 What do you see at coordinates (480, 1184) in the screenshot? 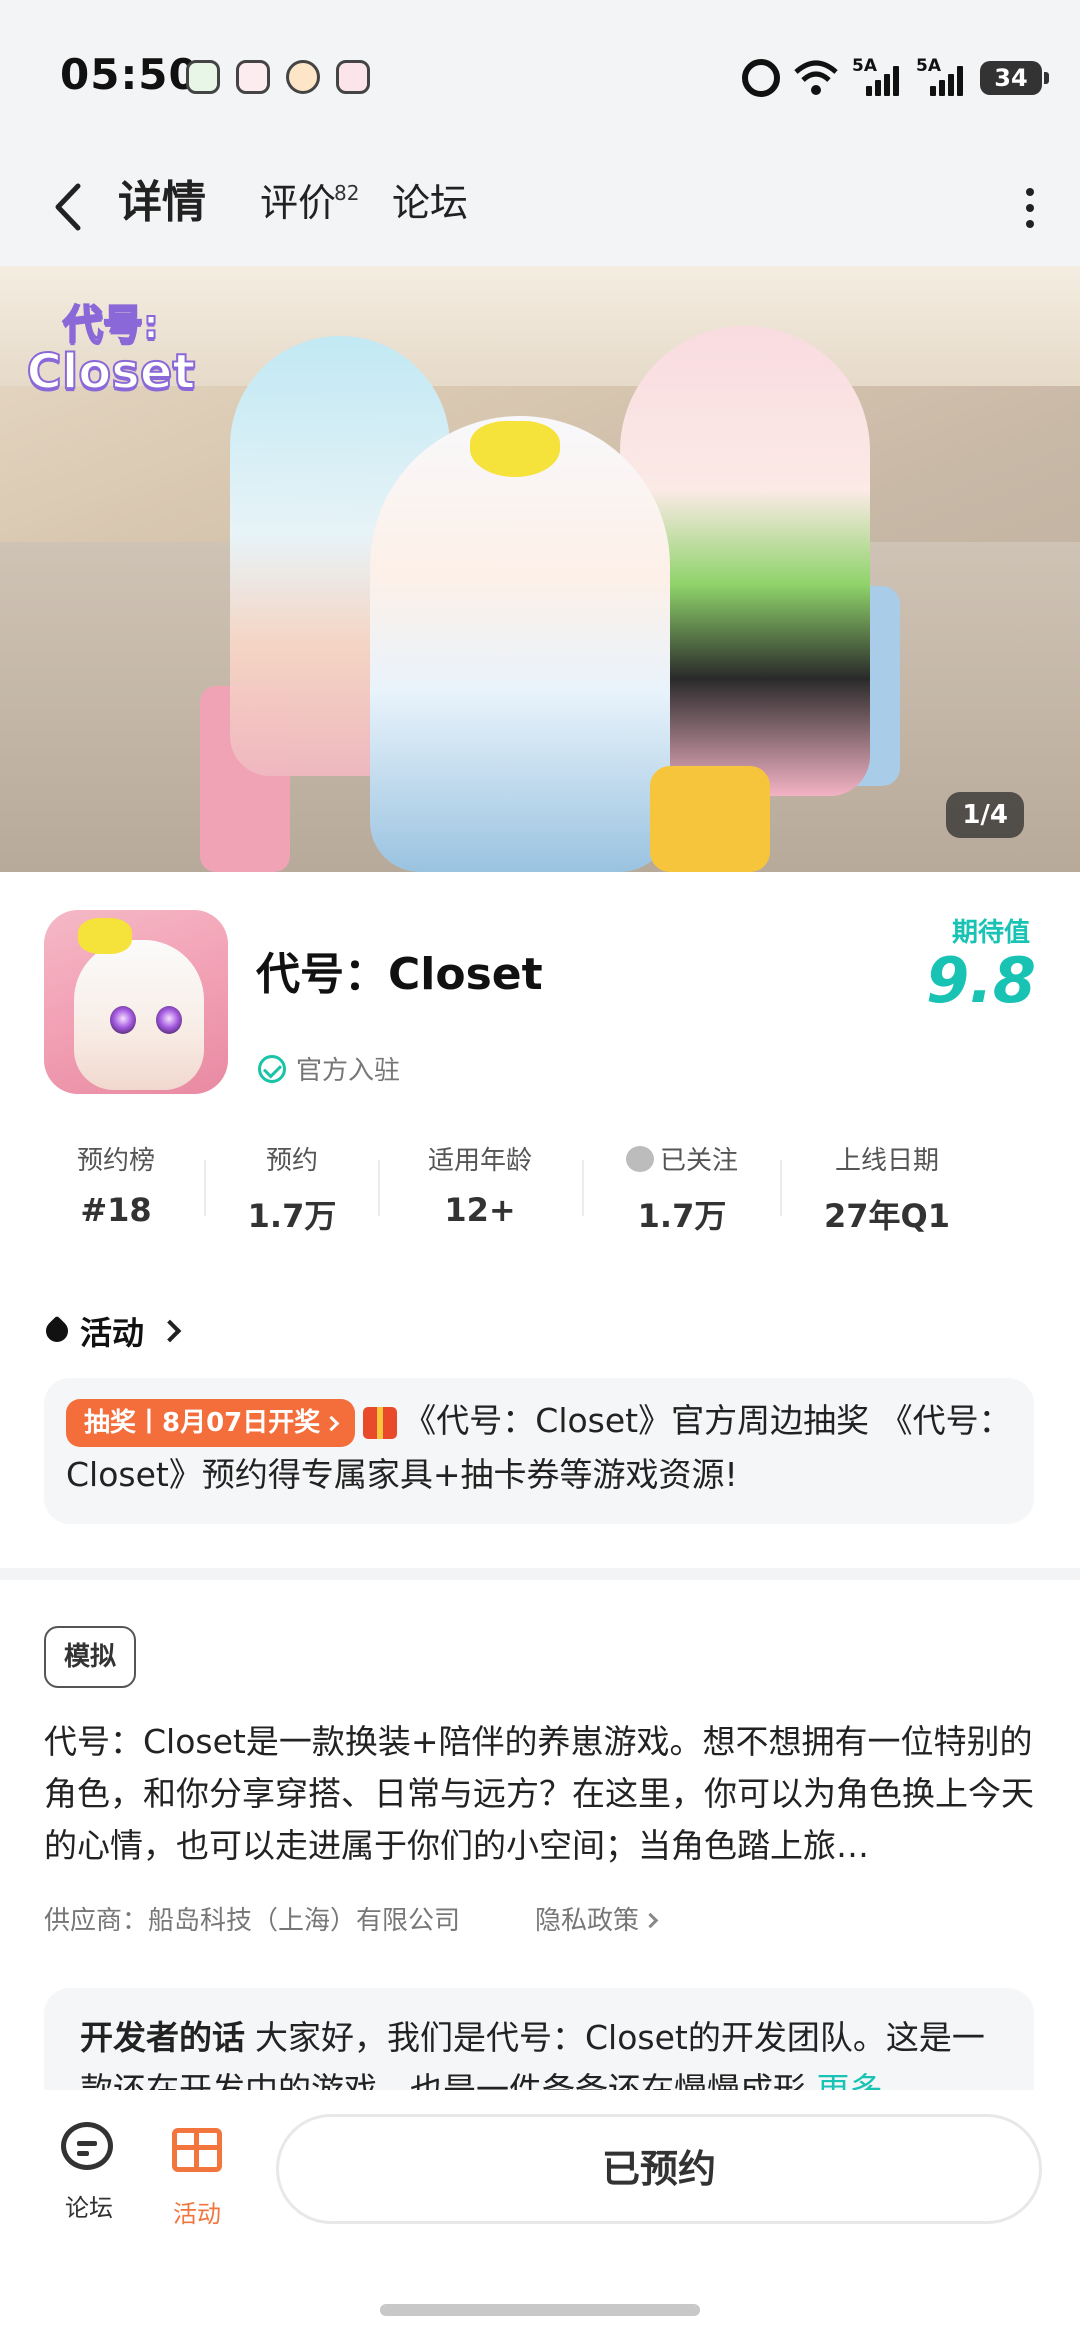
I see `stat-age-rating: 适用年龄 12+` at bounding box center [480, 1184].